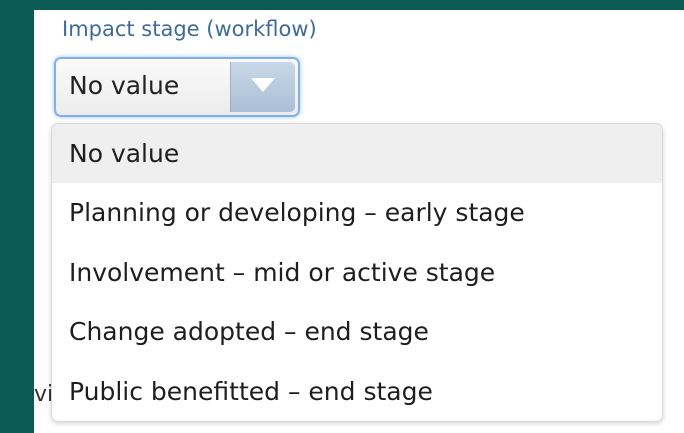 The image size is (684, 433). Describe the element at coordinates (189, 29) in the screenshot. I see `impact-stage-label: Impact stage (workflow)` at that location.